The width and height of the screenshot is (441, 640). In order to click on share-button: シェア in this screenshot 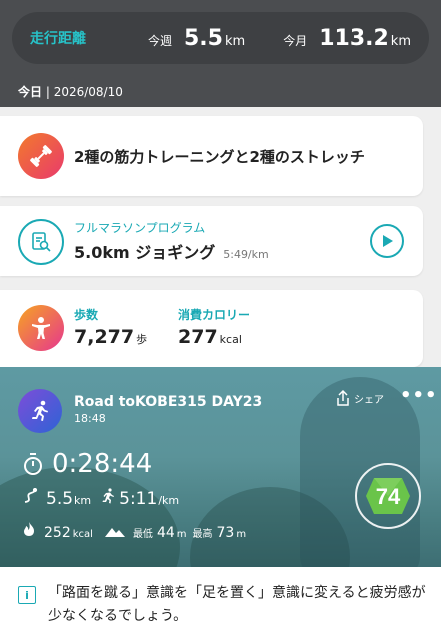, I will do `click(359, 398)`.